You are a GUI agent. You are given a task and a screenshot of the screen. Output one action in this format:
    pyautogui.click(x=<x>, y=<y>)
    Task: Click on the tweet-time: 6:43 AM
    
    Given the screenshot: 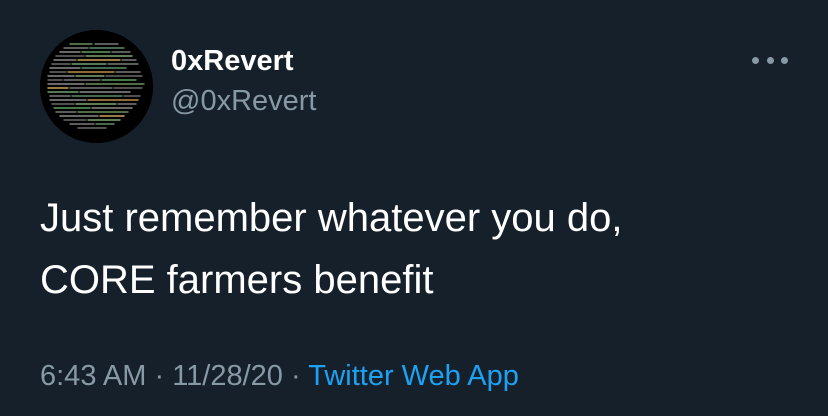 What is the action you would take?
    pyautogui.click(x=93, y=376)
    